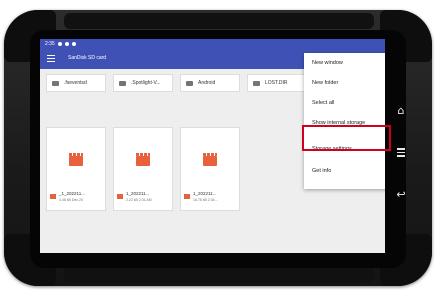 The image size is (435, 290). I want to click on home-icon: ⌂, so click(401, 111).